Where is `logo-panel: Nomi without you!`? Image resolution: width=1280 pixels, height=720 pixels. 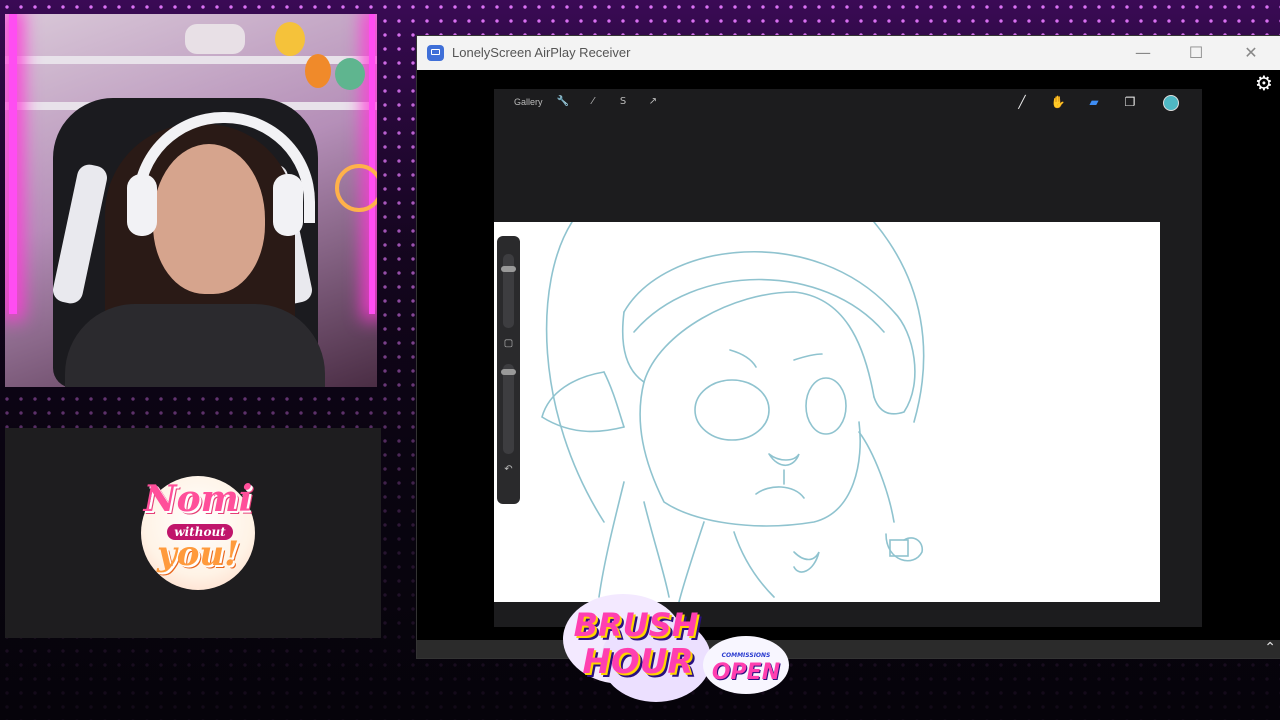
logo-panel: Nomi without you! is located at coordinates (193, 533).